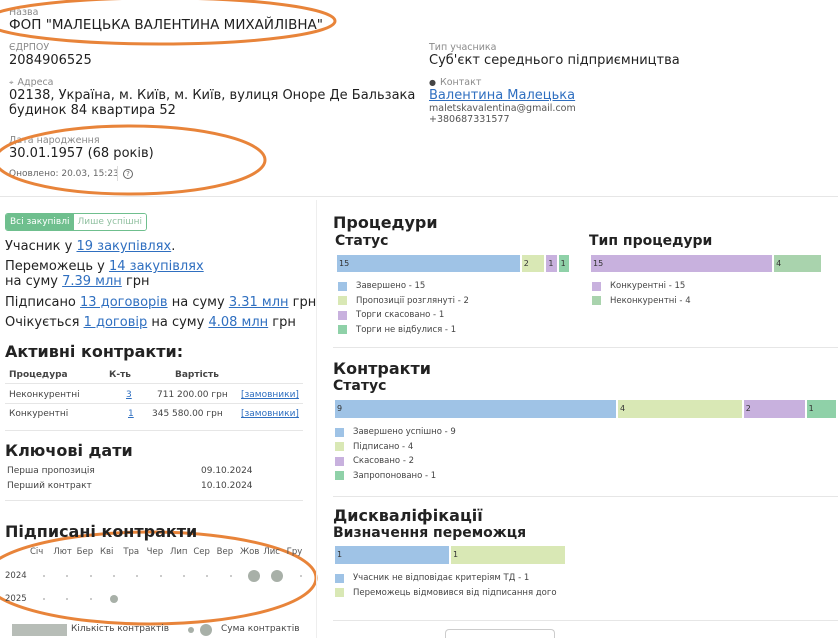 The height and width of the screenshot is (638, 838). What do you see at coordinates (428, 263) in the screenshot?
I see `procedures-status-segment-0: 15` at bounding box center [428, 263].